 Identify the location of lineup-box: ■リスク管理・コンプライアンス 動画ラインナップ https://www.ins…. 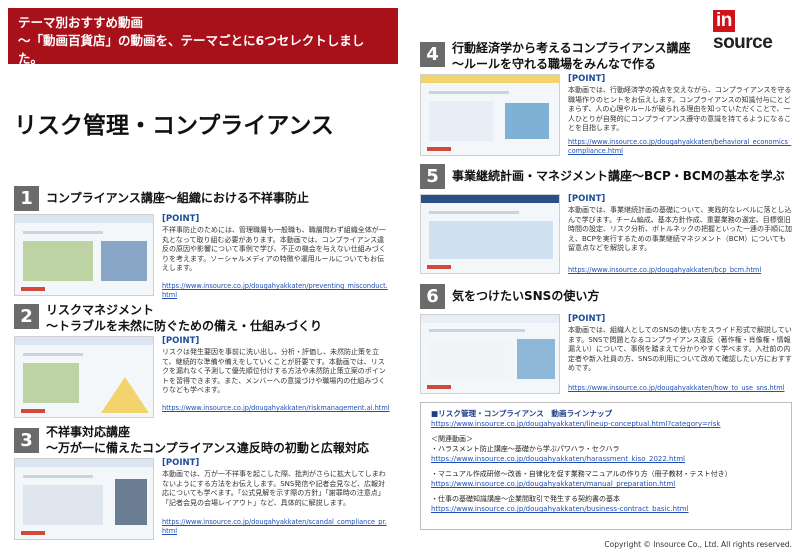
(606, 466).